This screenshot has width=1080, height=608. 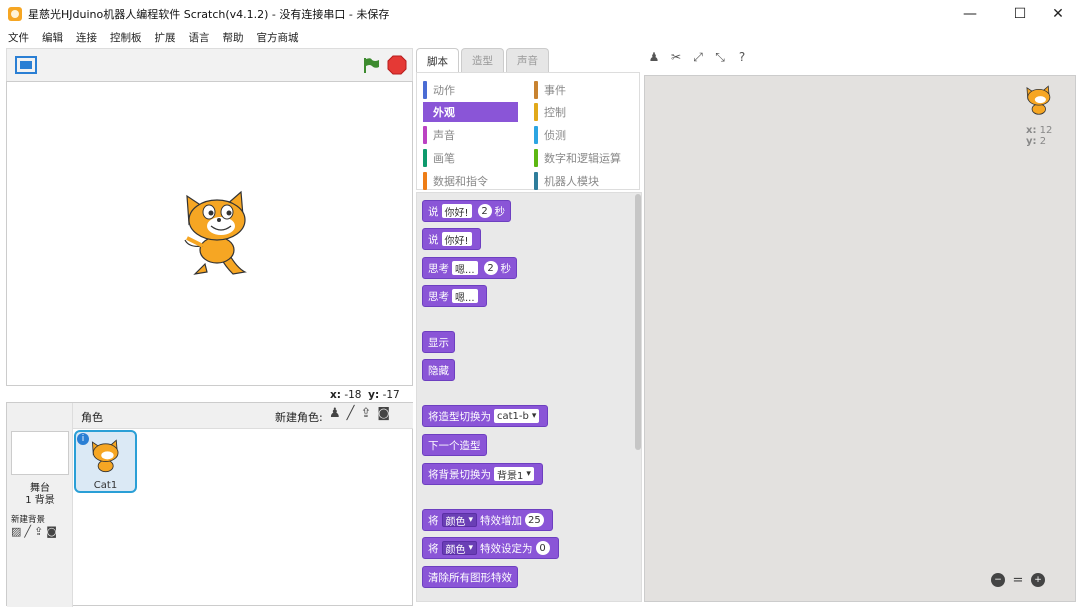 I want to click on zoom-out-icon: −, so click(x=998, y=580).